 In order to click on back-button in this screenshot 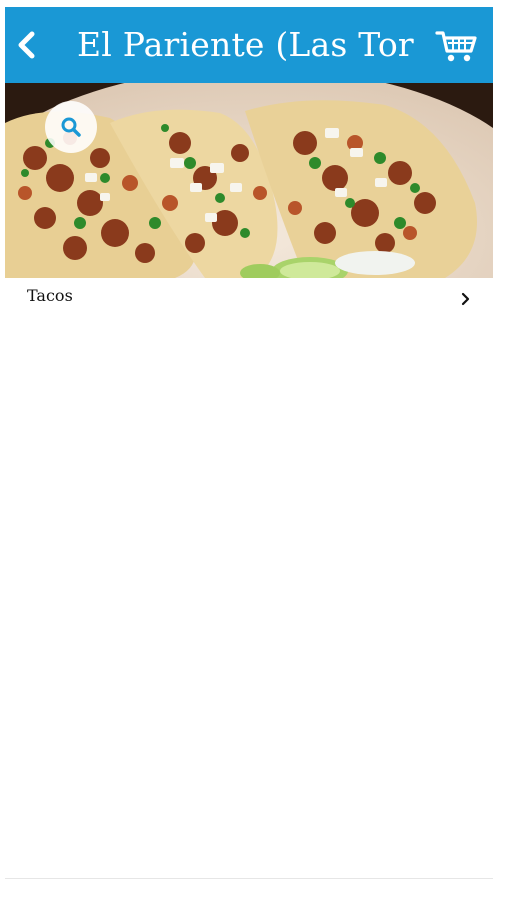, I will do `click(27, 45)`.